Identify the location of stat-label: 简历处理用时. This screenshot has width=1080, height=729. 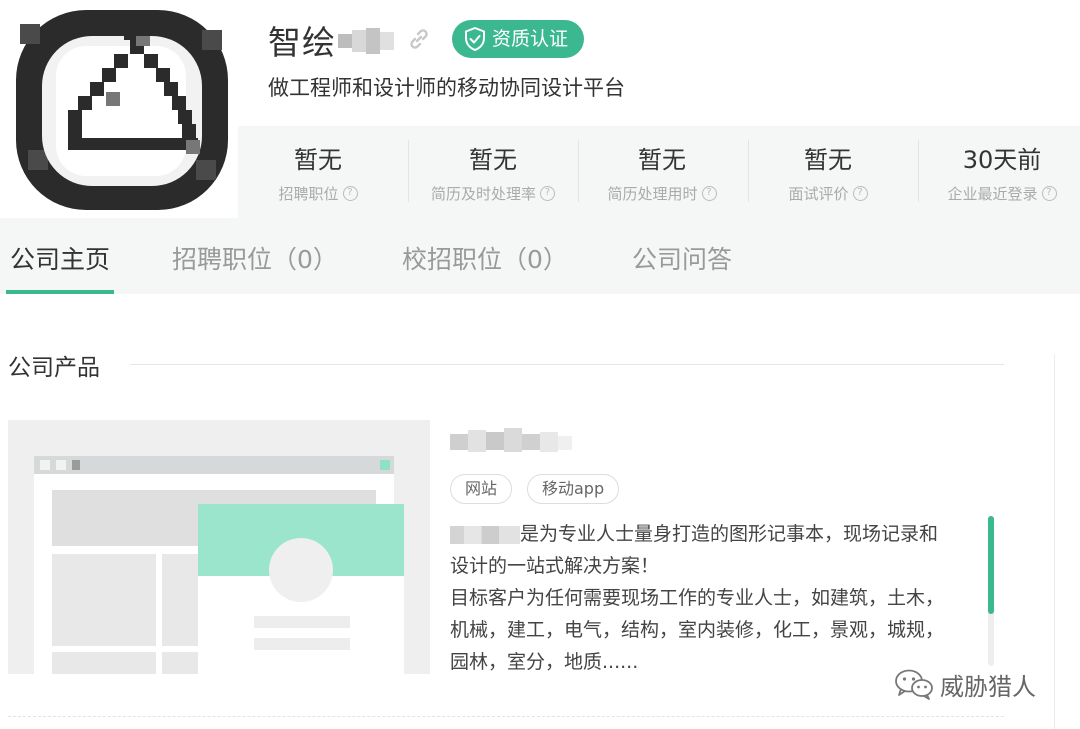
(652, 194).